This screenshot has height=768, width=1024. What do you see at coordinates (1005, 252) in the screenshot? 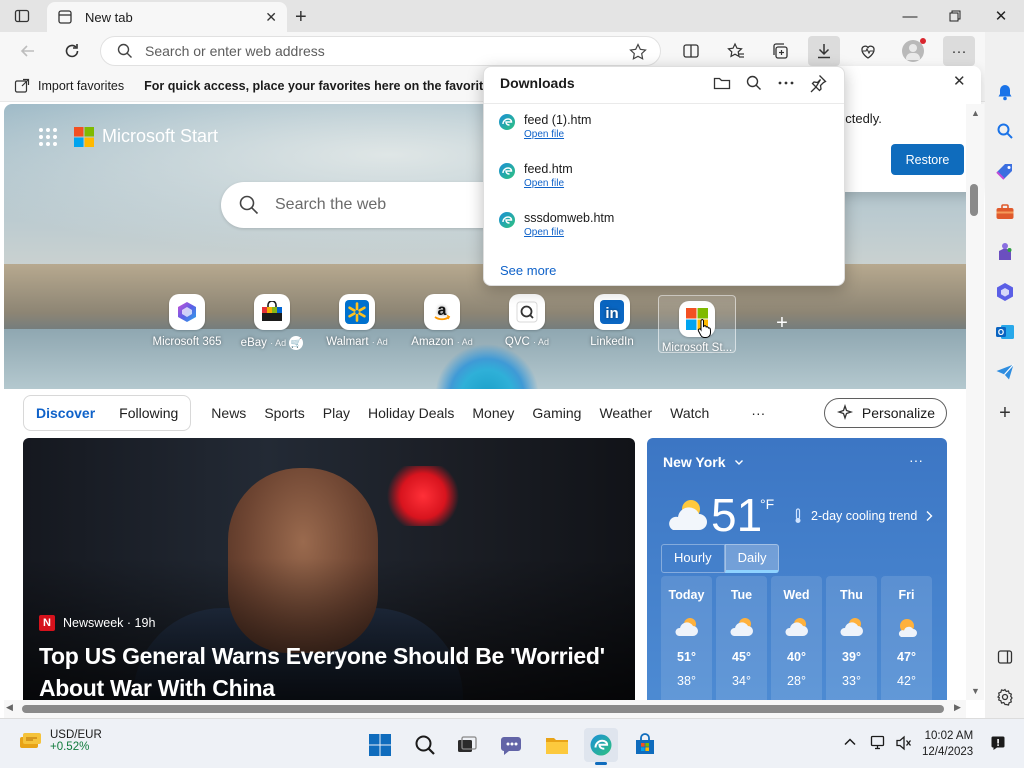
I see `games-icon` at bounding box center [1005, 252].